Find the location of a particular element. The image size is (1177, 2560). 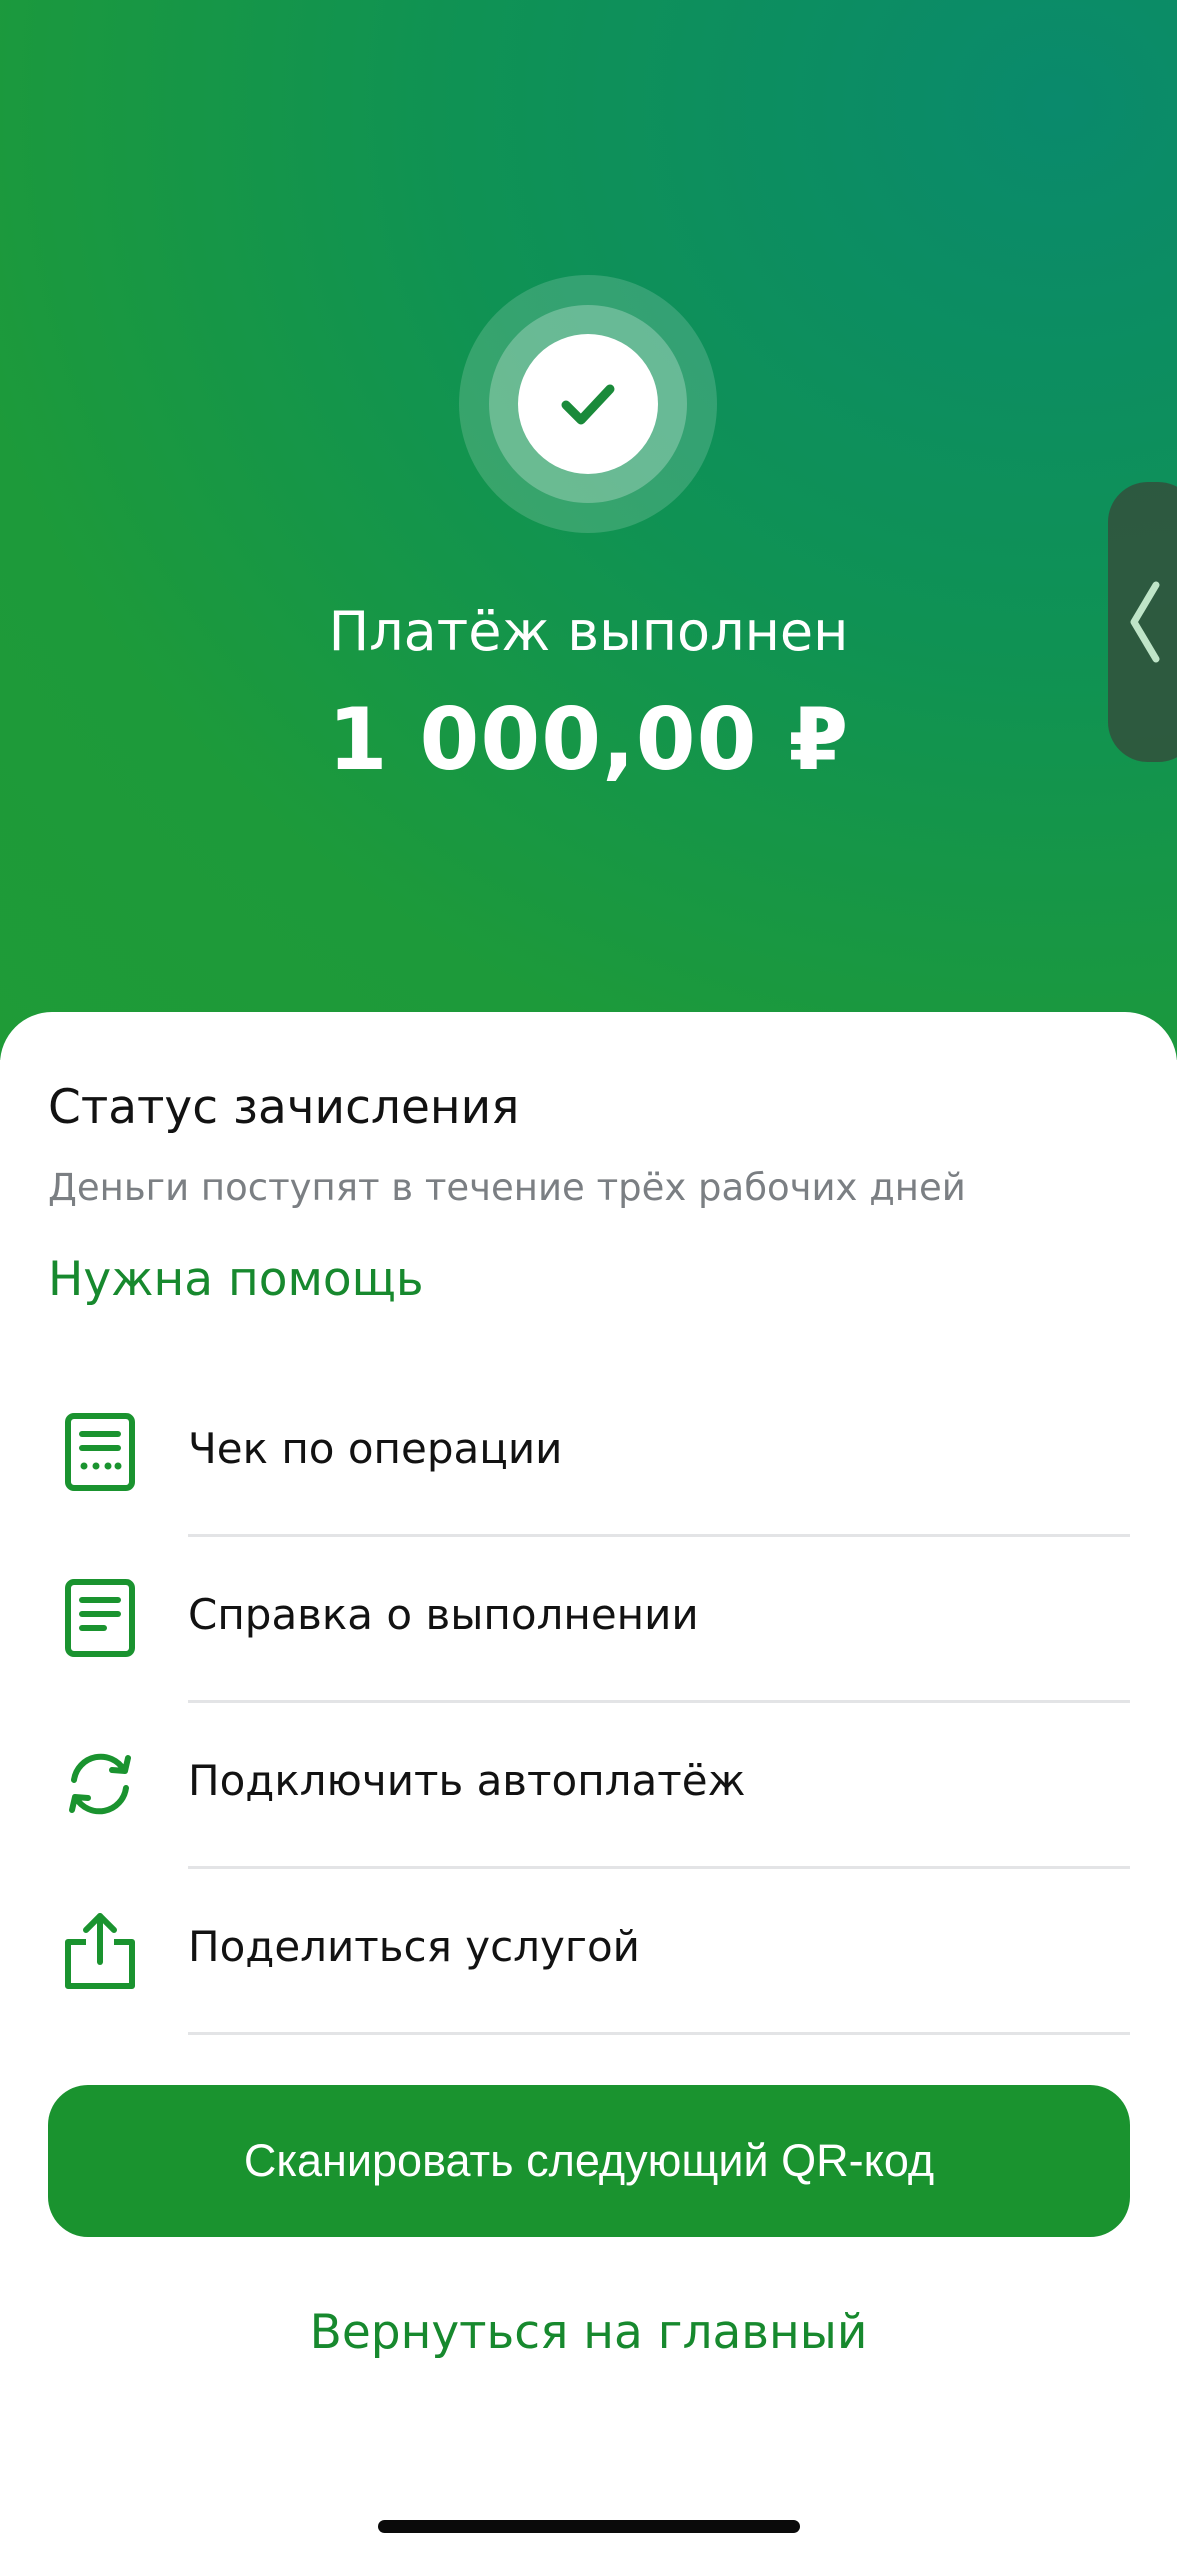

payment-amount: 1 000,00 ₽ is located at coordinates (588, 740).